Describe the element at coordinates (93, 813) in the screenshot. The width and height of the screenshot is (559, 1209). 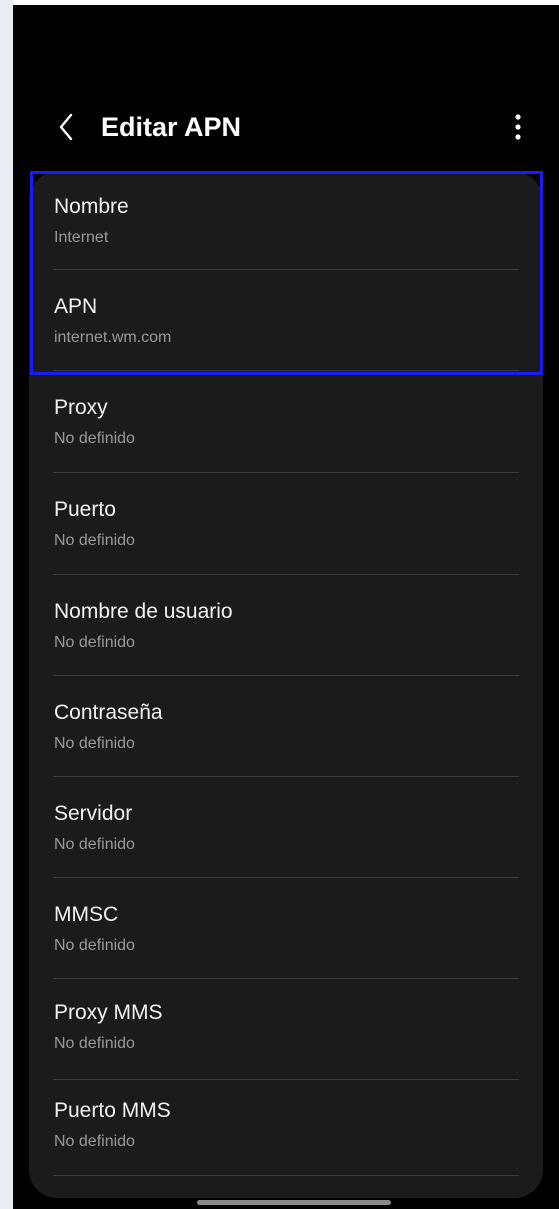
I see `item-label: Servidor` at that location.